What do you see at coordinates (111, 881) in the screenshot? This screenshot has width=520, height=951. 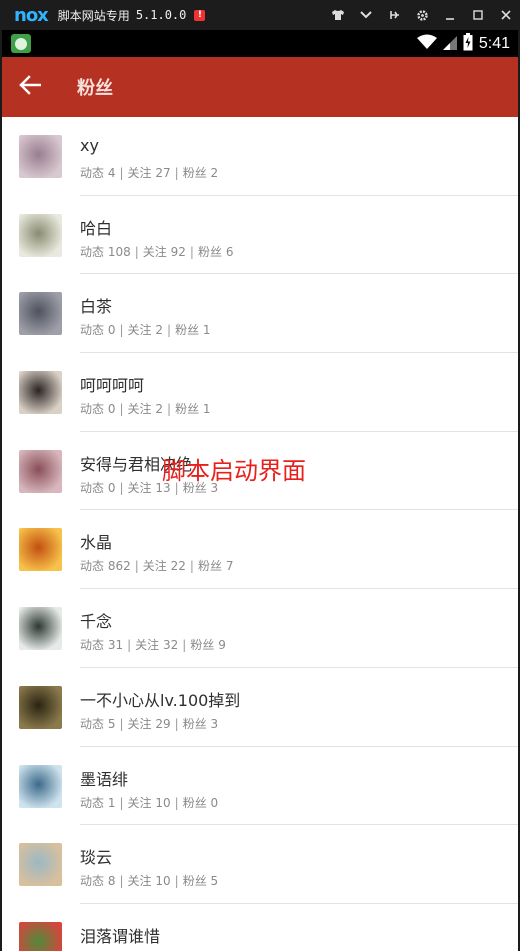 I see `stat-posts-value: 8` at bounding box center [111, 881].